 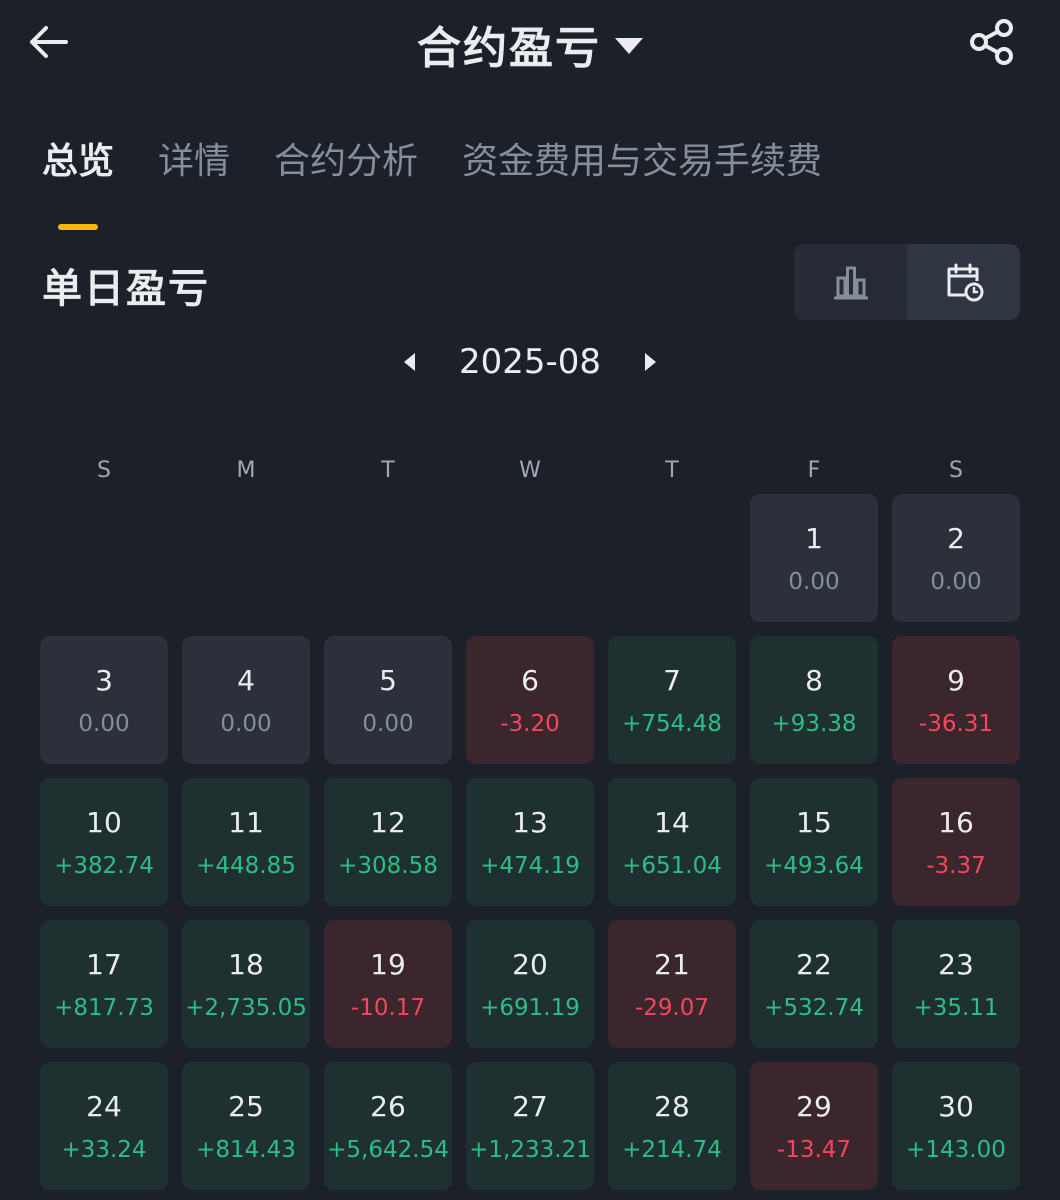 I want to click on tab-overview-label: 总览, so click(x=78, y=161).